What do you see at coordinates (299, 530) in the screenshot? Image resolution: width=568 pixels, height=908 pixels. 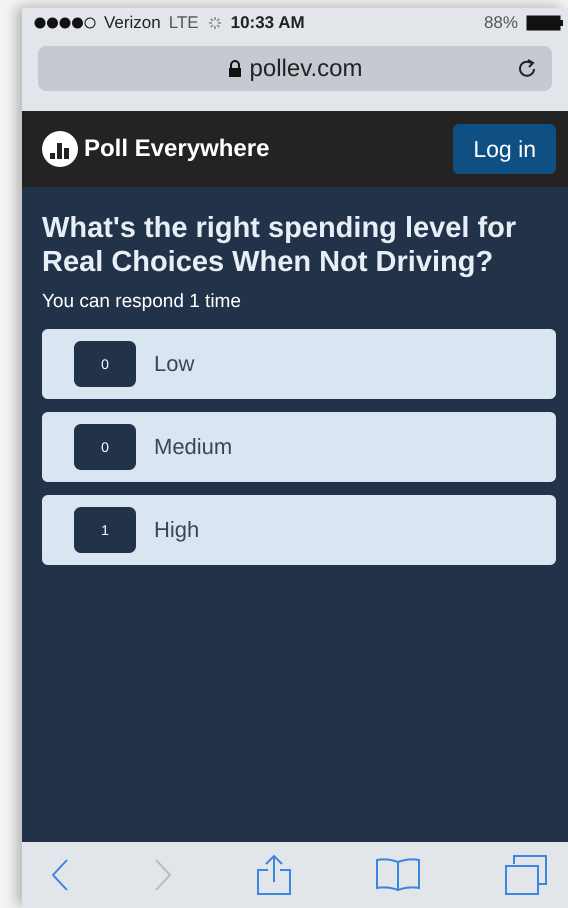 I see `poll-option: 1 High` at bounding box center [299, 530].